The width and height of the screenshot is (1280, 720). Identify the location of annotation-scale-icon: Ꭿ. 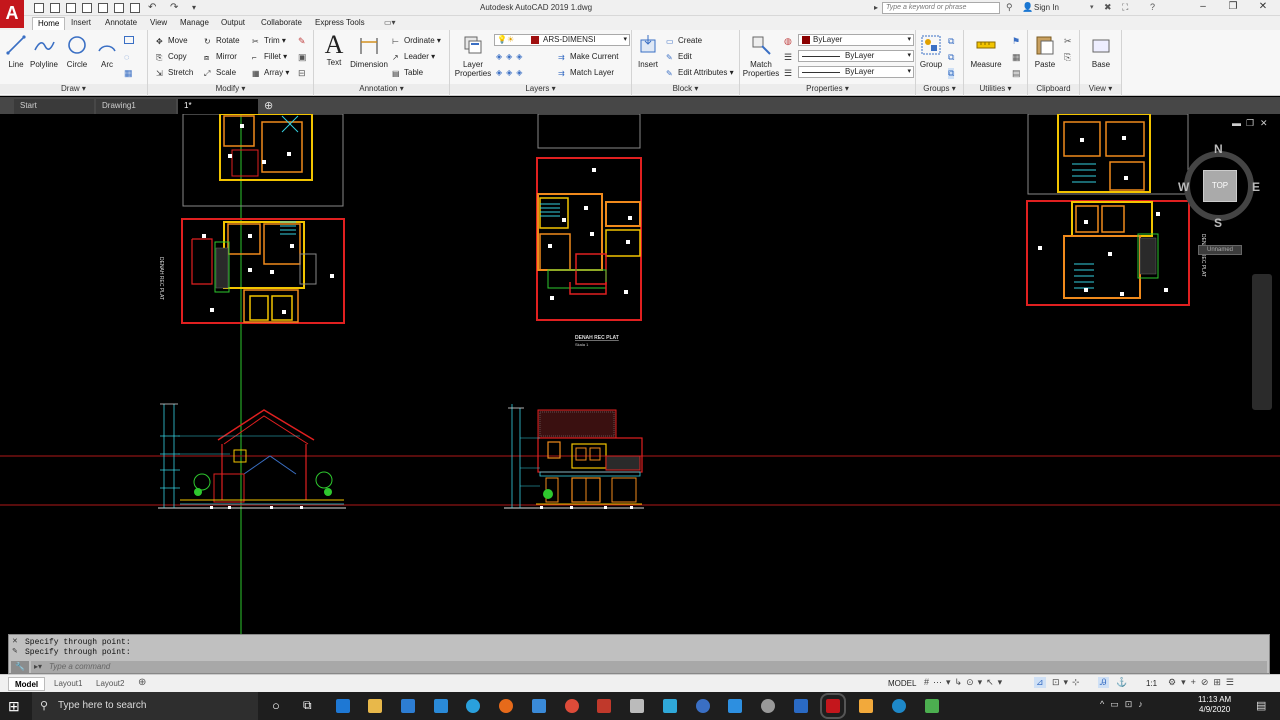
(1103, 682).